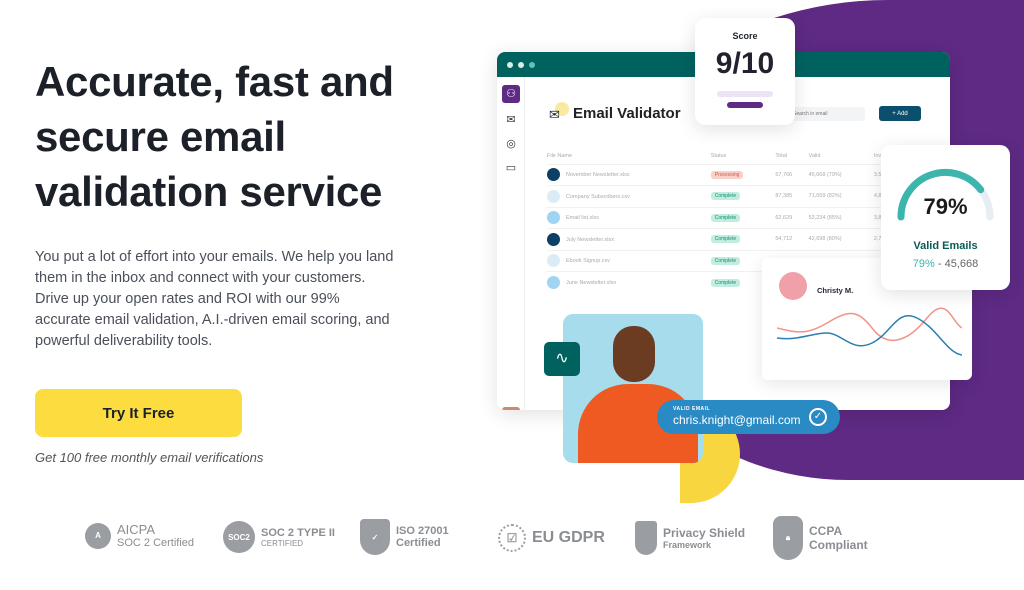  What do you see at coordinates (560, 155) in the screenshot?
I see `column-header: File Name` at bounding box center [560, 155].